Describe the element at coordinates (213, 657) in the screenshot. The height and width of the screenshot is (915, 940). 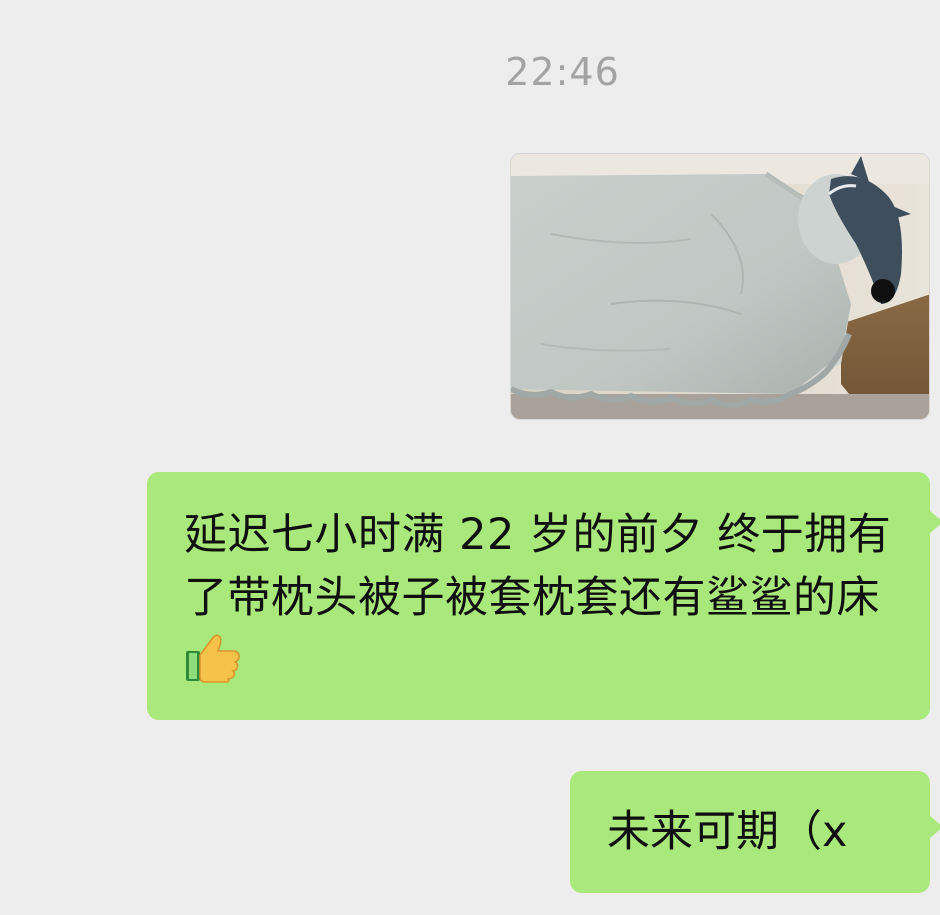
I see `thumbs-up-icon` at that location.